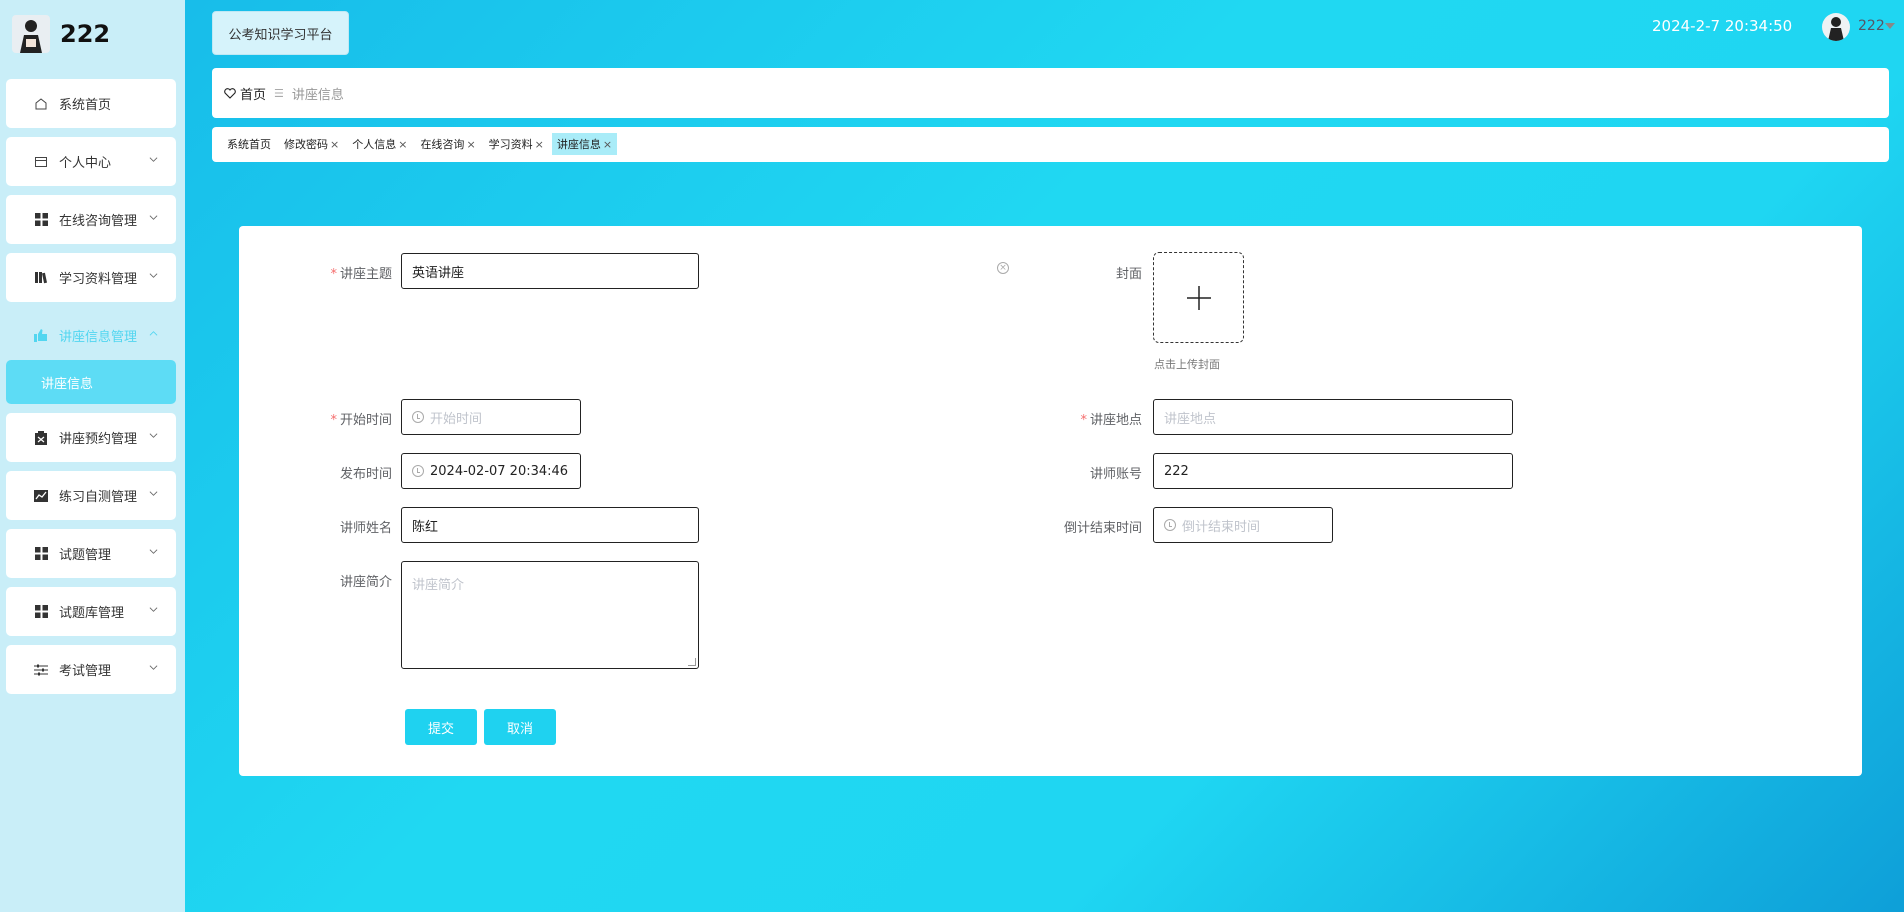 The height and width of the screenshot is (912, 1904). Describe the element at coordinates (98, 279) in the screenshot. I see `sidebar-item-label: 学习资料管理` at that location.